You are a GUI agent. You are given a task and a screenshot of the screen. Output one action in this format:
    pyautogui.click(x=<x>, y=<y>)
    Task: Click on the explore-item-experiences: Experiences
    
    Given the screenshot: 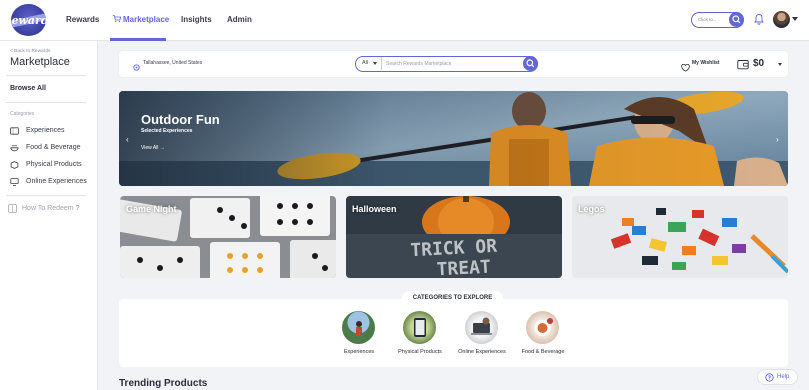 What is the action you would take?
    pyautogui.click(x=359, y=336)
    